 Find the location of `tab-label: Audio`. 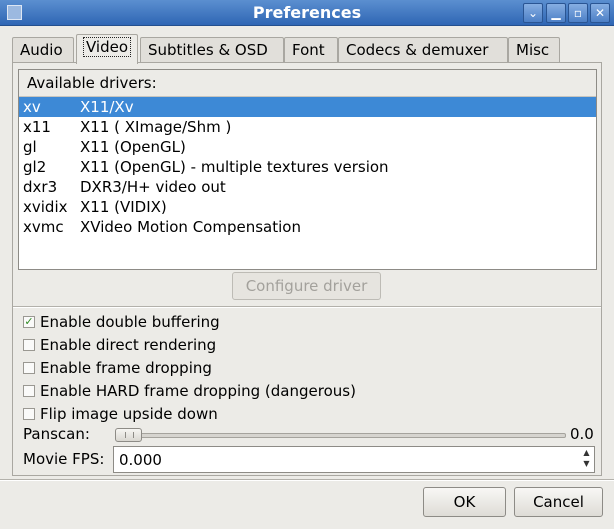

tab-label: Audio is located at coordinates (41, 50).